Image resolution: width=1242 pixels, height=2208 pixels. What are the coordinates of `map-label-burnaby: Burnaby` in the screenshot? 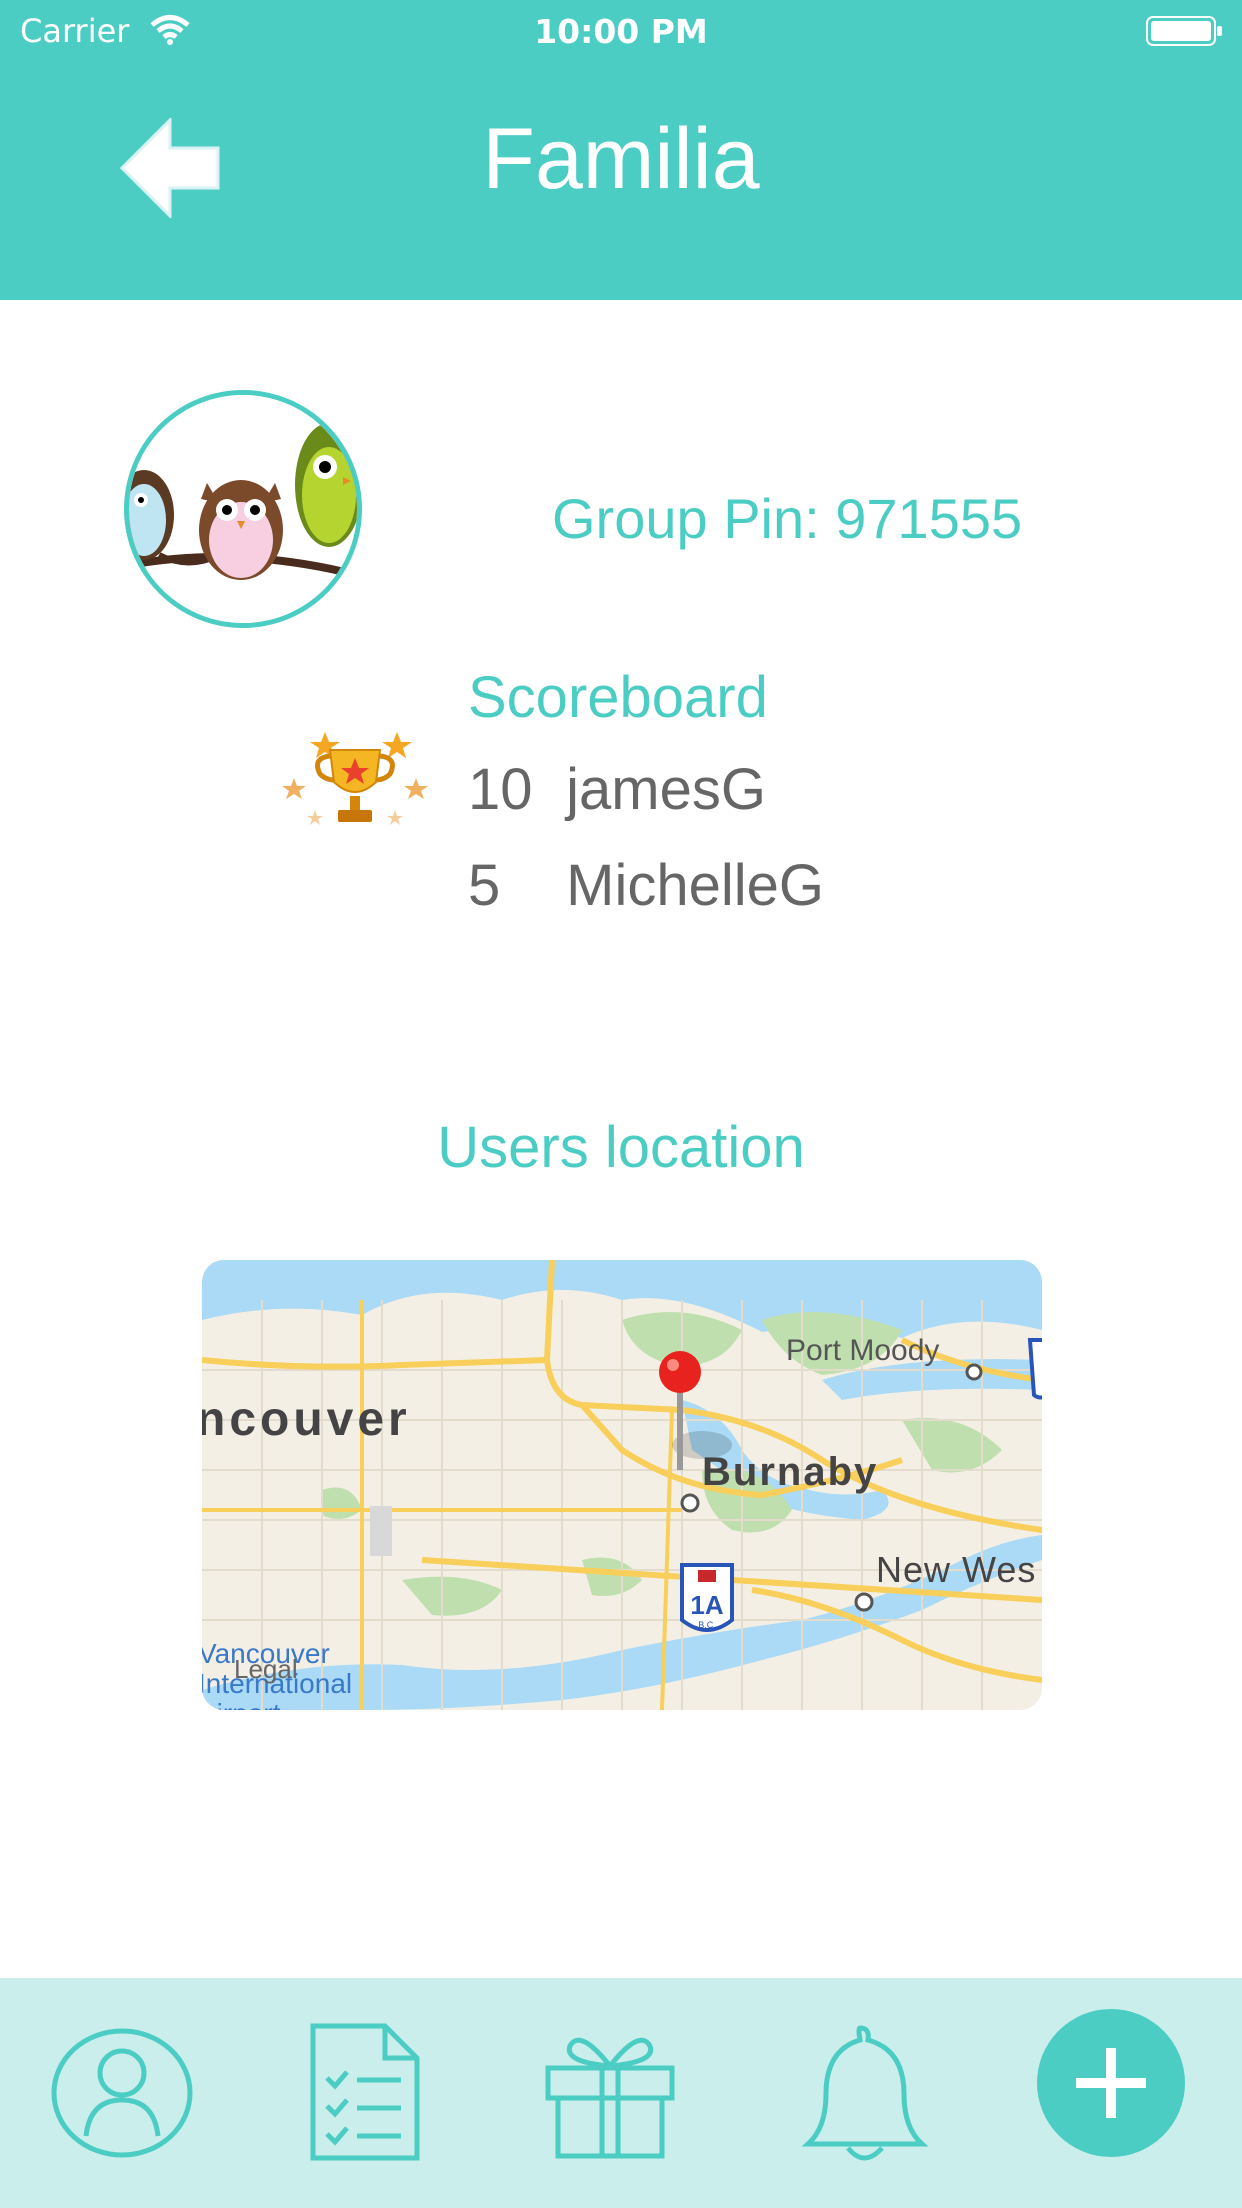 It's located at (790, 1472).